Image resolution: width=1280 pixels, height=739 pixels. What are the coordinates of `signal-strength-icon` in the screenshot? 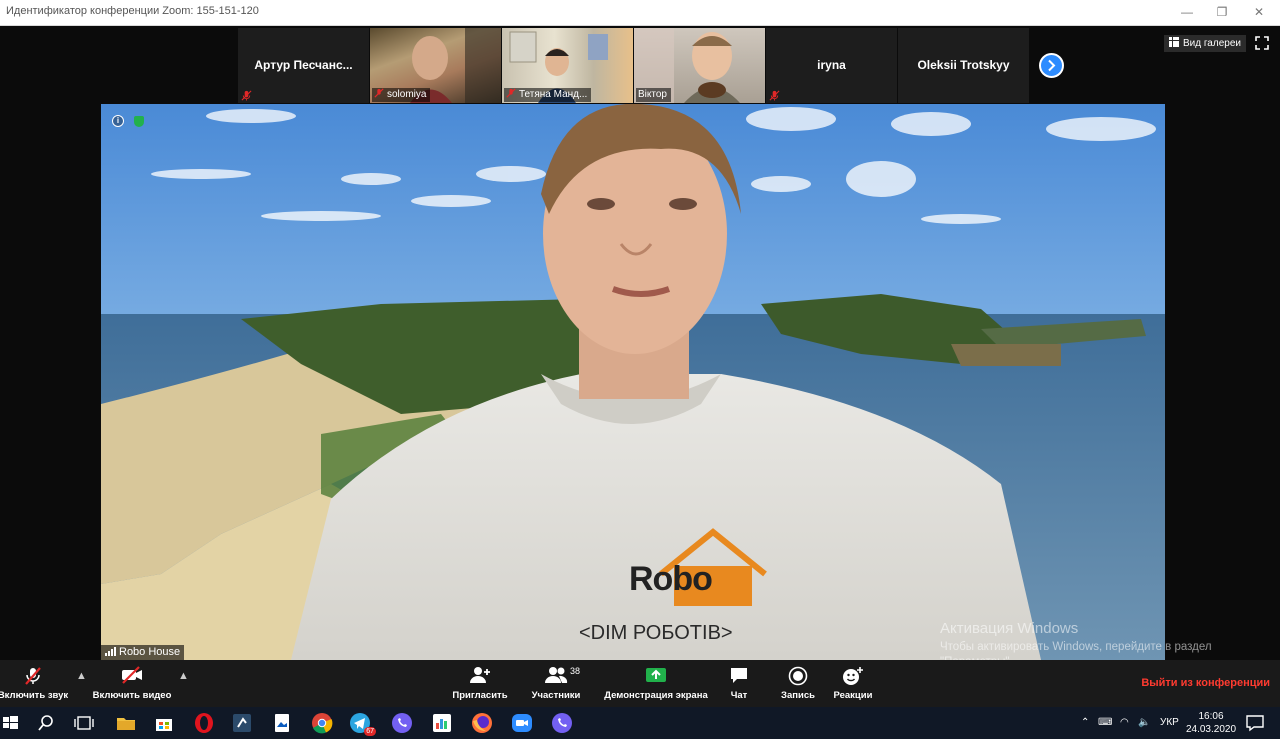 It's located at (110, 651).